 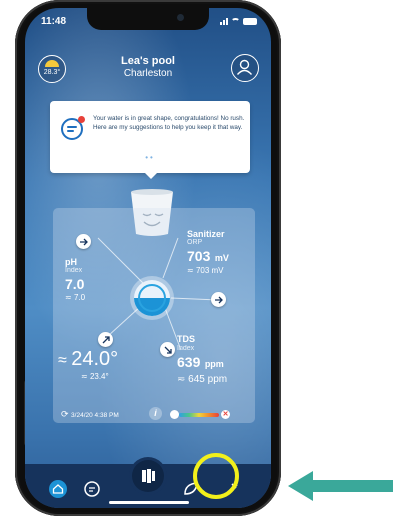 I want to click on ph-value: 7.0, so click(x=75, y=284).